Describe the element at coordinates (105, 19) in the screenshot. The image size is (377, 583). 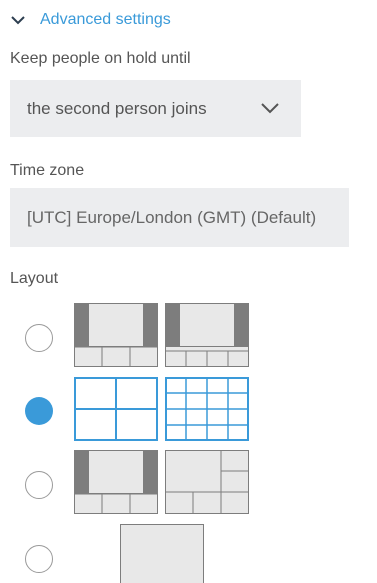
I see `advanced-settings-label: Advanced settings` at that location.